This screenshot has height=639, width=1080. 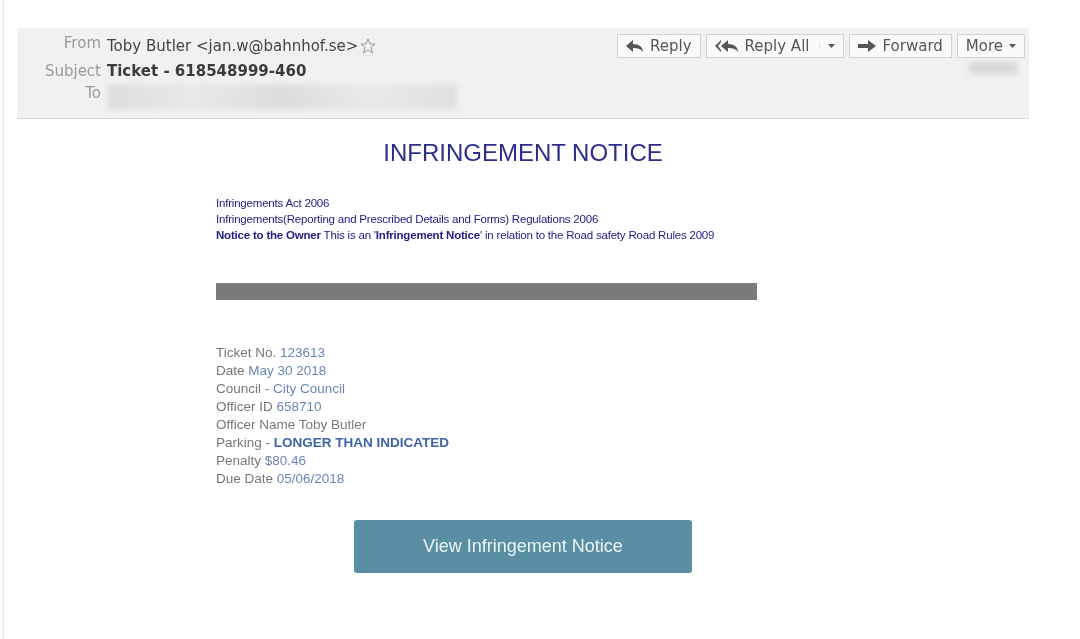 What do you see at coordinates (92, 94) in the screenshot?
I see `to-label: To` at bounding box center [92, 94].